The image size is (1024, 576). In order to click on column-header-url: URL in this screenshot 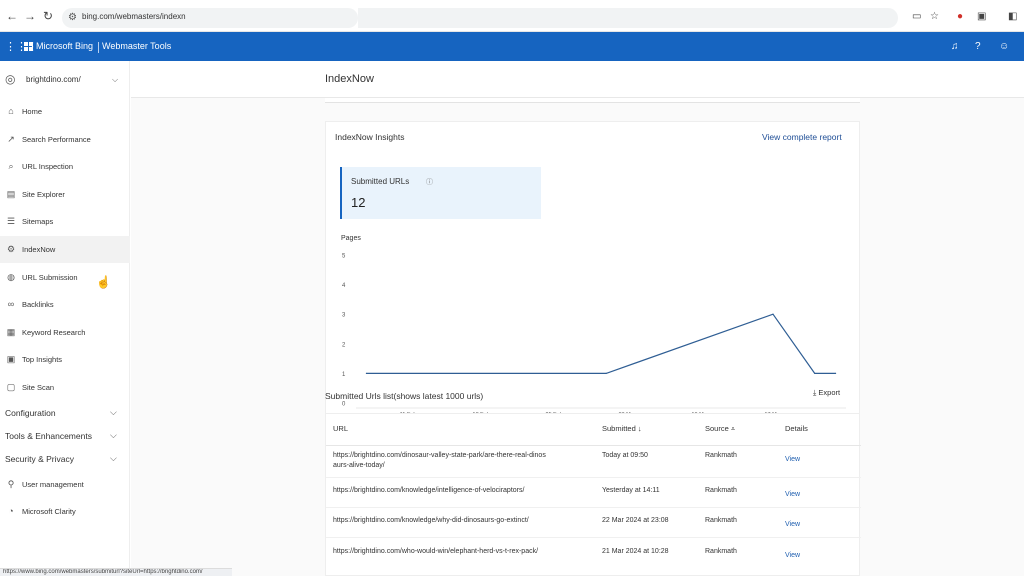, I will do `click(340, 428)`.